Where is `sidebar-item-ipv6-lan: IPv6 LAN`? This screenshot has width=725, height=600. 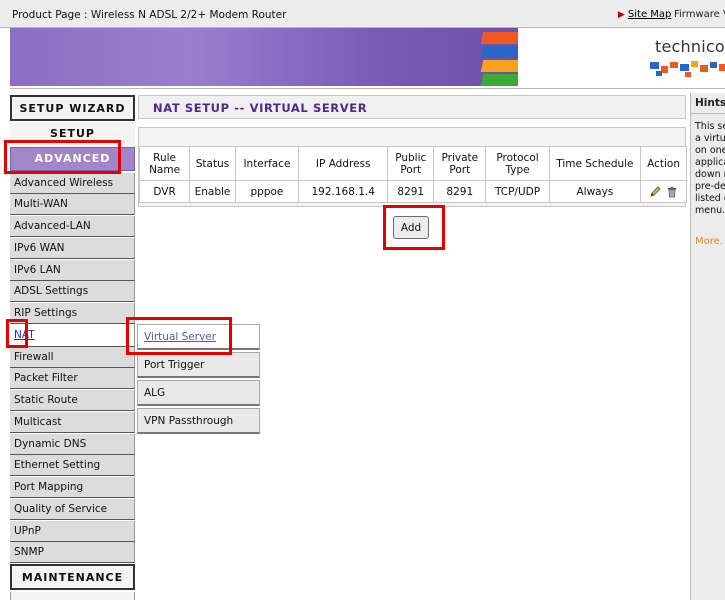 sidebar-item-ipv6-lan: IPv6 LAN is located at coordinates (72, 270).